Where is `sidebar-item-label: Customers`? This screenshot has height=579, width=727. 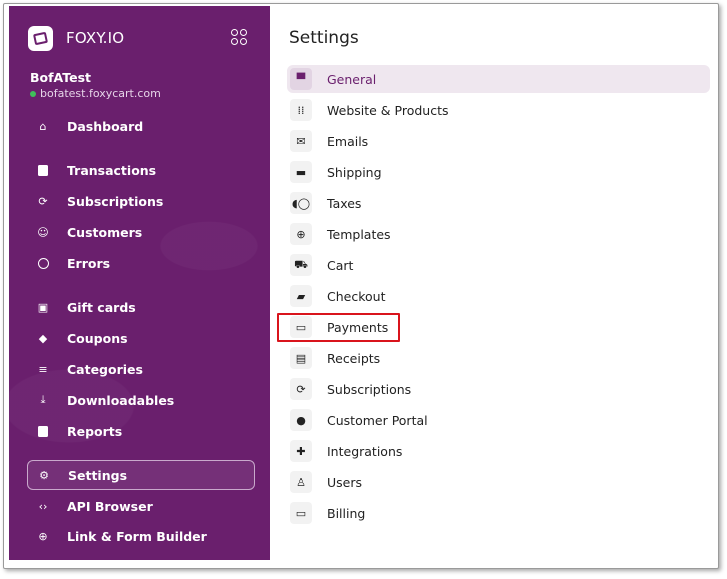
sidebar-item-label: Customers is located at coordinates (105, 232).